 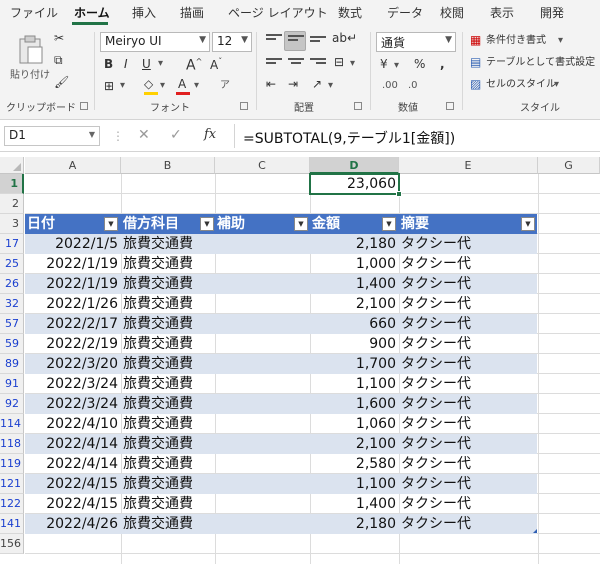 I want to click on menu-page-layout: ページ レイアウト, so click(x=278, y=12).